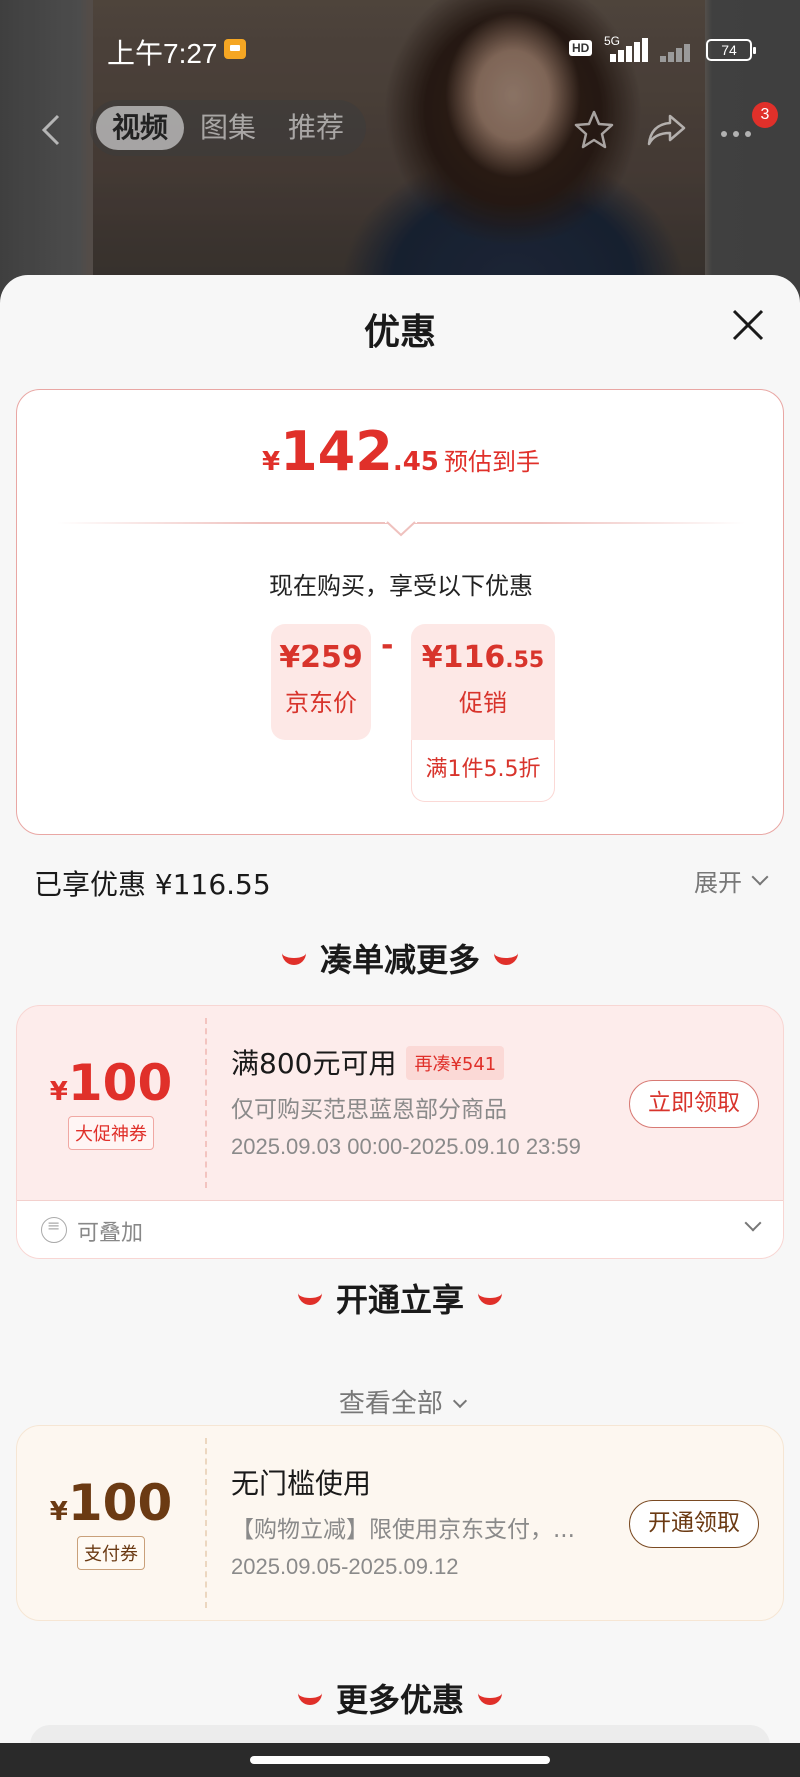 Image resolution: width=800 pixels, height=1777 pixels. Describe the element at coordinates (400, 1760) in the screenshot. I see `home-indicator` at that location.